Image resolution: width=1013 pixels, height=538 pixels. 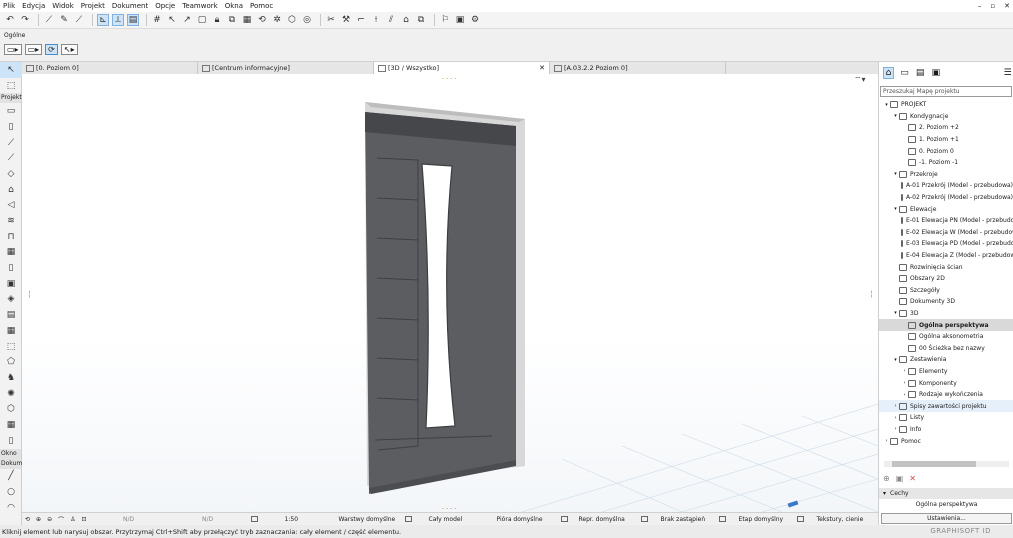 What do you see at coordinates (11, 174) in the screenshot?
I see `roof-tool-icon: ◇` at bounding box center [11, 174].